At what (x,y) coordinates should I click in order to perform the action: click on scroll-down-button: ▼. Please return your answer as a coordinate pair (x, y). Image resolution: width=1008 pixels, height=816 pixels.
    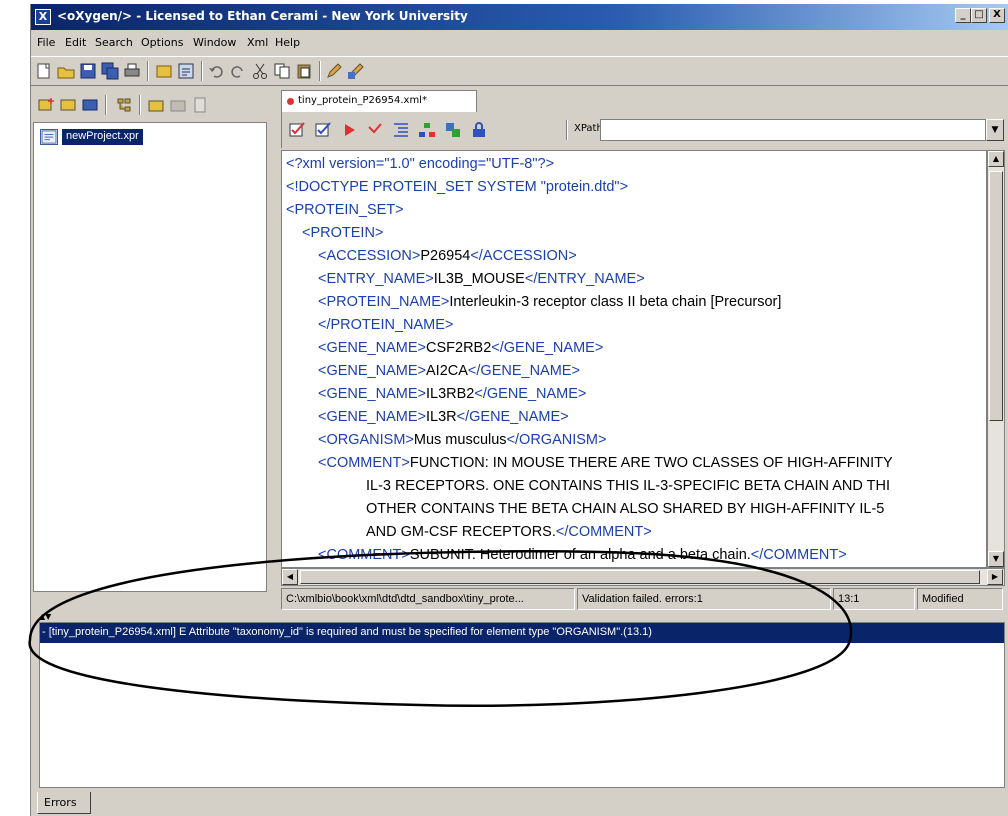
    Looking at the image, I should click on (996, 559).